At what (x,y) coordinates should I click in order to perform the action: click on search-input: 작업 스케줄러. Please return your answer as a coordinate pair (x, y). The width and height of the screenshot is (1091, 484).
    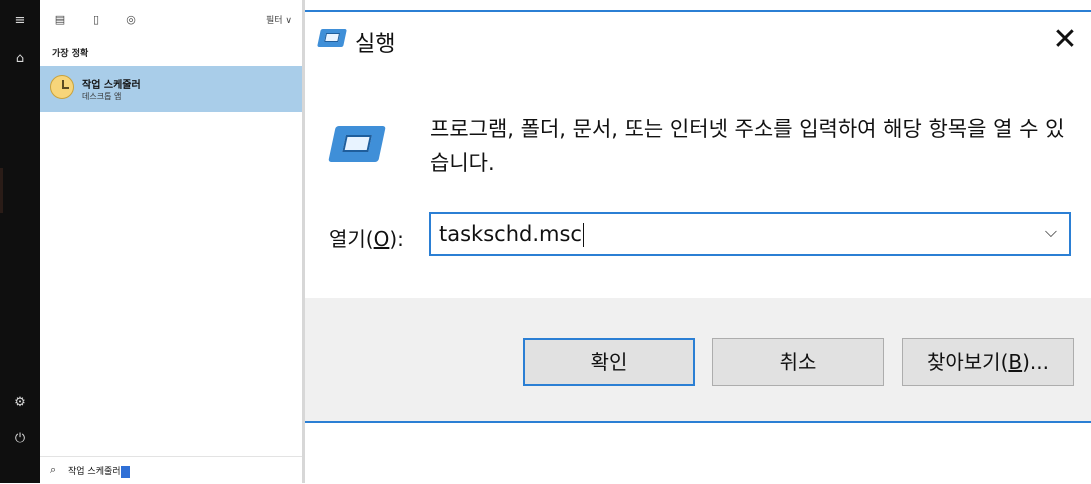
    Looking at the image, I should click on (99, 471).